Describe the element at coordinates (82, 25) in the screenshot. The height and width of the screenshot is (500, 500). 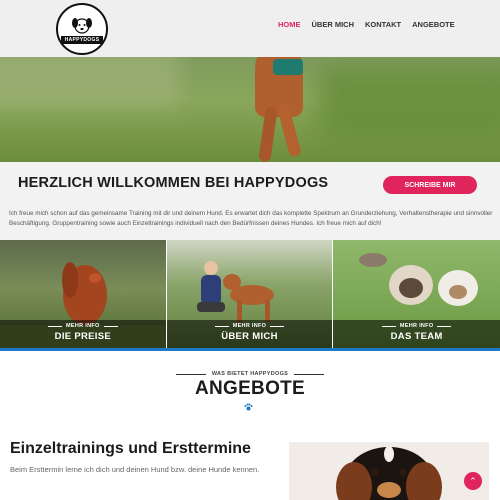
I see `dog-logo-icon` at that location.